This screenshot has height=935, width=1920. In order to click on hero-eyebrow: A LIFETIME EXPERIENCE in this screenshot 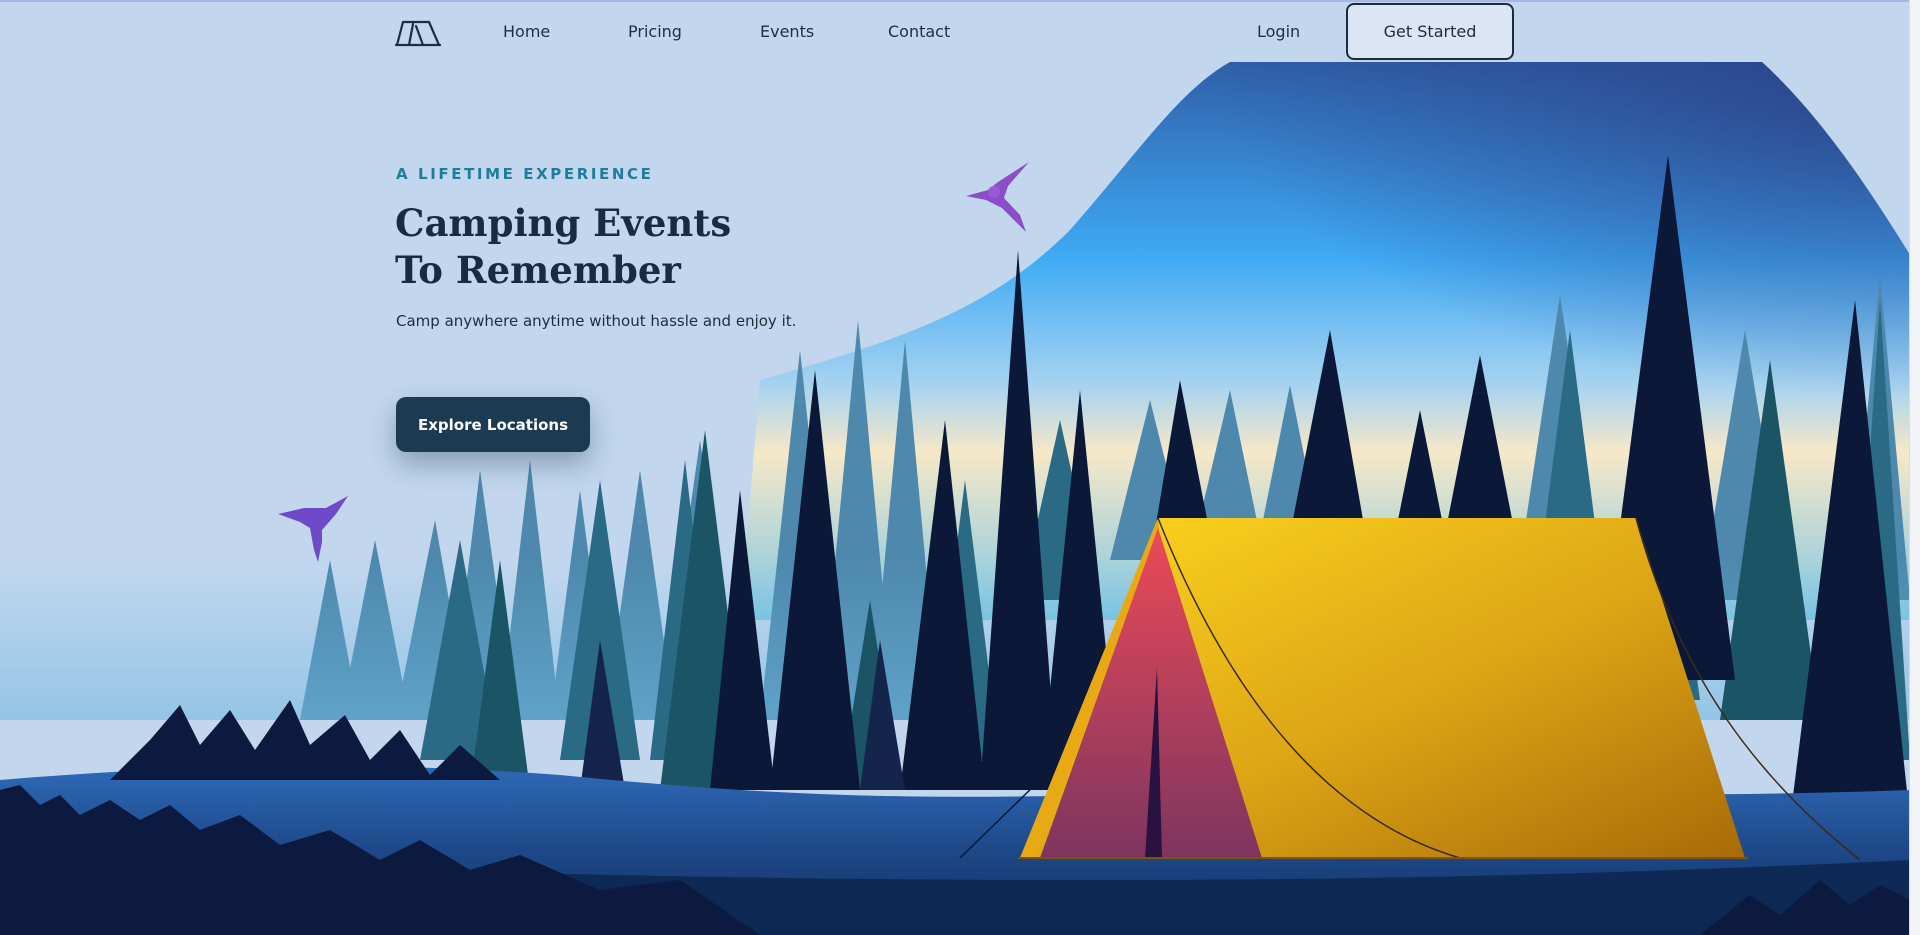, I will do `click(525, 174)`.